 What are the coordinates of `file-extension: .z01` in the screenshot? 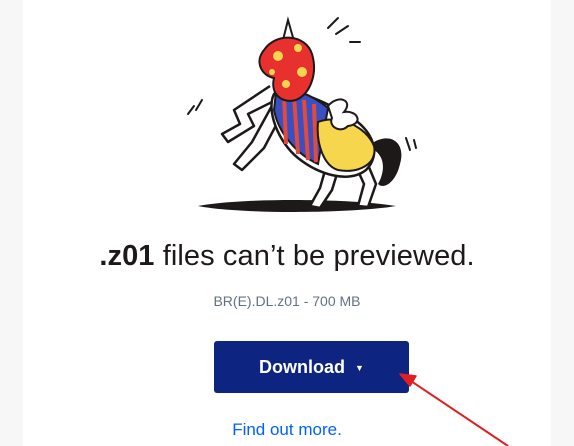 It's located at (127, 256).